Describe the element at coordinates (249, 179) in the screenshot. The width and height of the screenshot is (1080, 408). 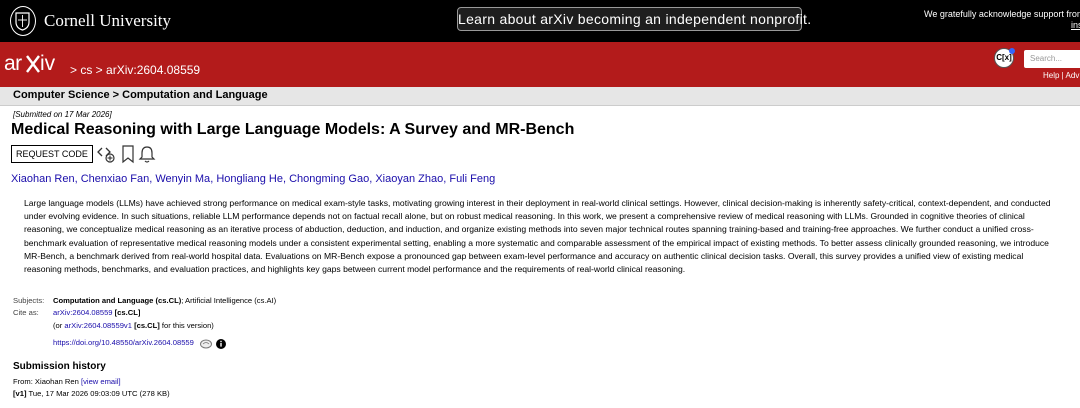
I see `author-link: Hongliang He` at that location.